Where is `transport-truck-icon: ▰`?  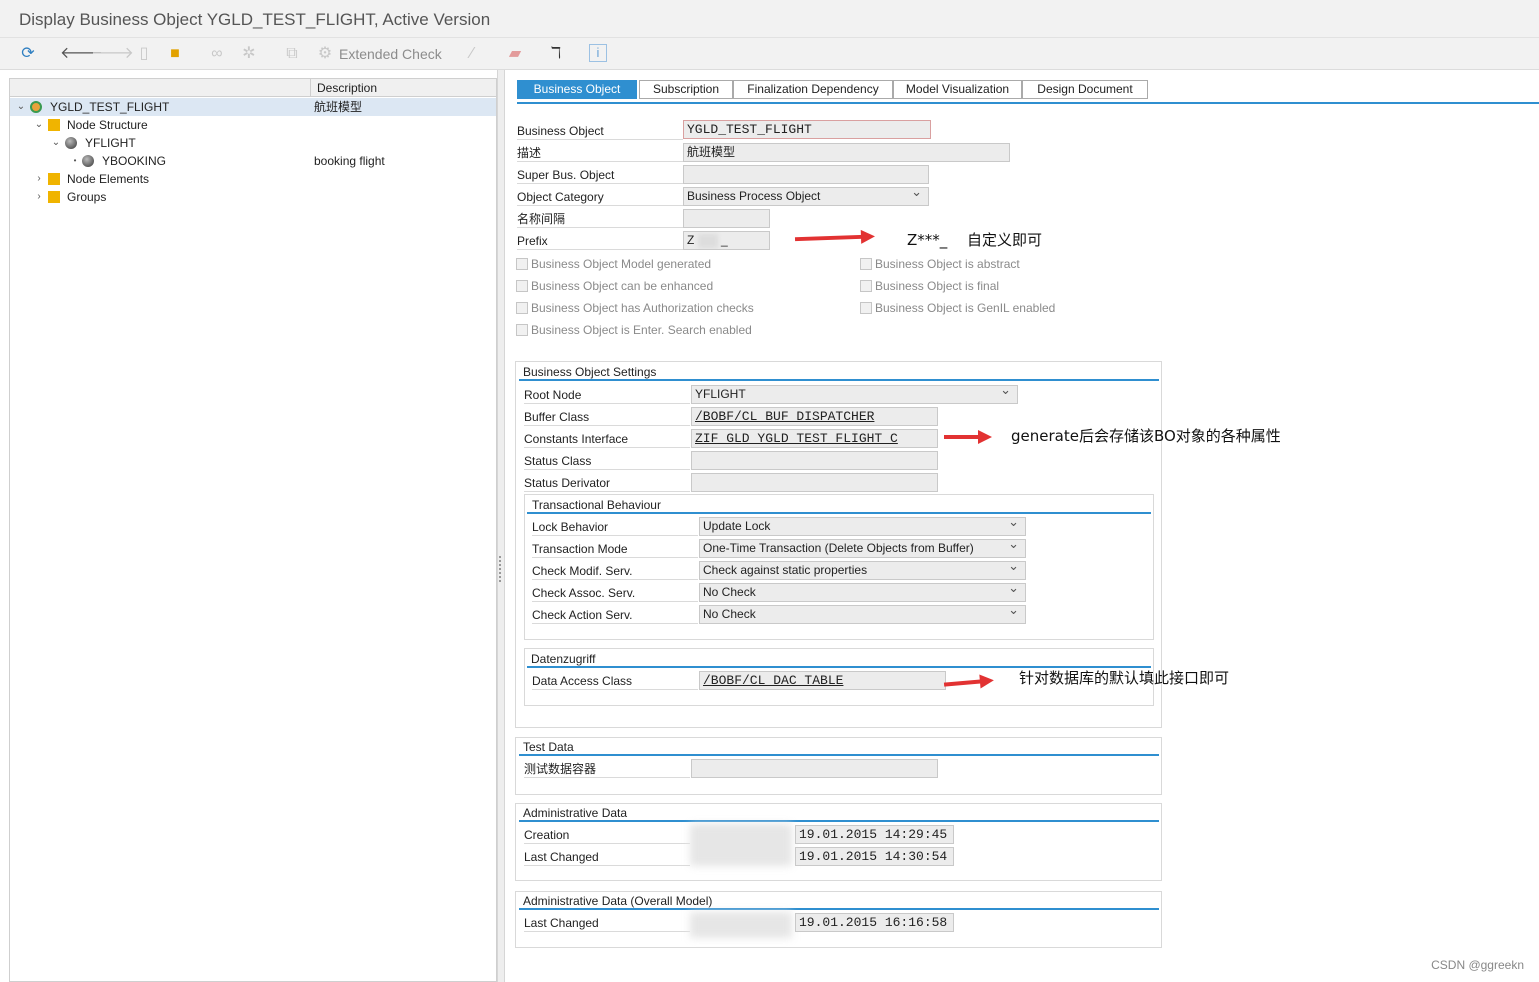 transport-truck-icon: ▰ is located at coordinates (515, 54).